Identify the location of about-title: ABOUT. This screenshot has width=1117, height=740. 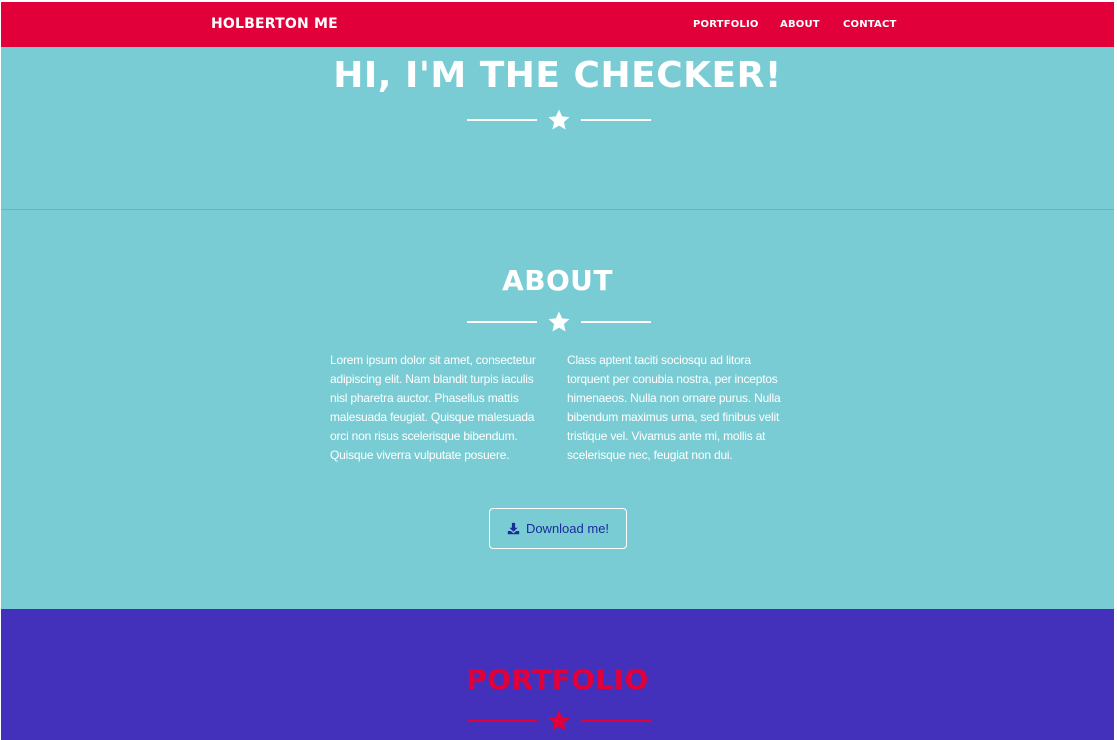
(557, 280).